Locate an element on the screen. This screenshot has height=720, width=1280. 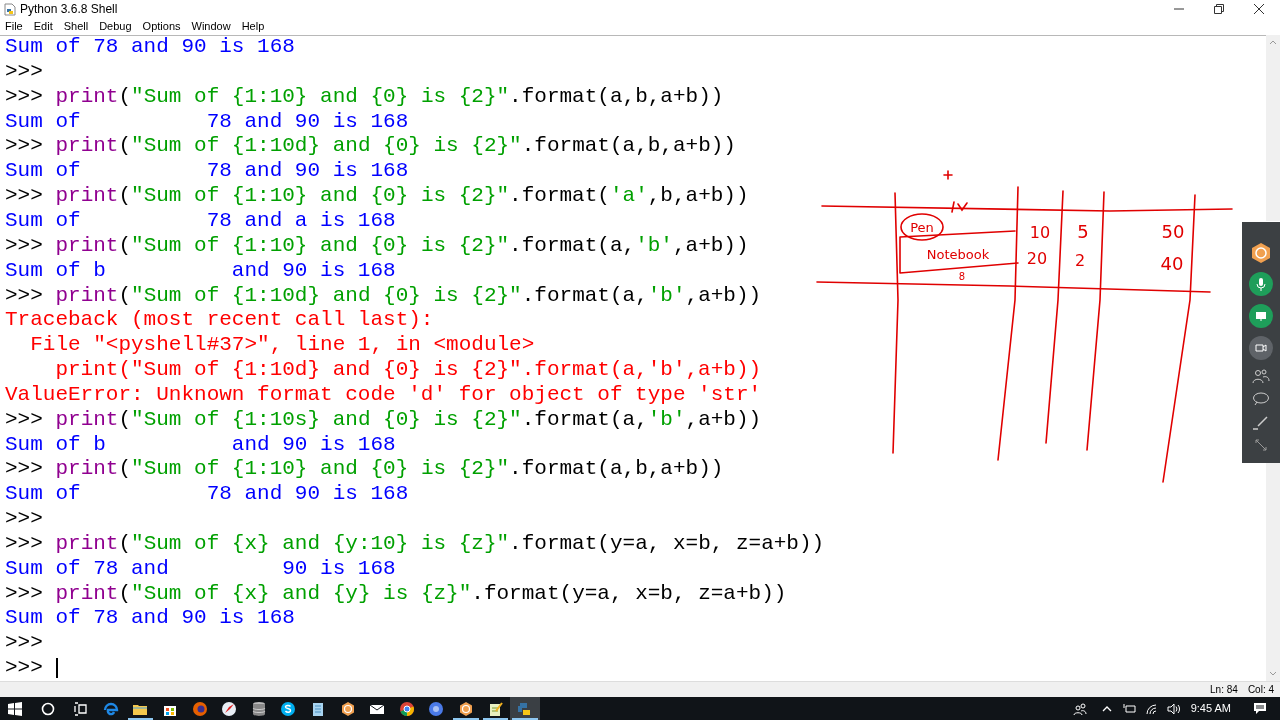
code-line: >>> print("Sum of {x} and {y:10} is {z}".format(y=a, x=b, z=a+b)) is located at coordinates (415, 544).